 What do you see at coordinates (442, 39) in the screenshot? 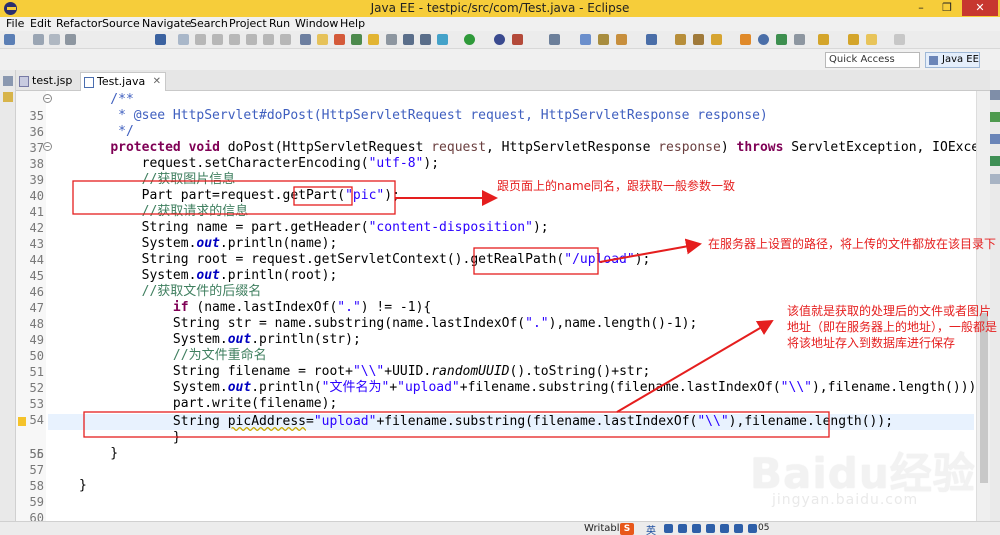
I see `debug-icon` at bounding box center [442, 39].